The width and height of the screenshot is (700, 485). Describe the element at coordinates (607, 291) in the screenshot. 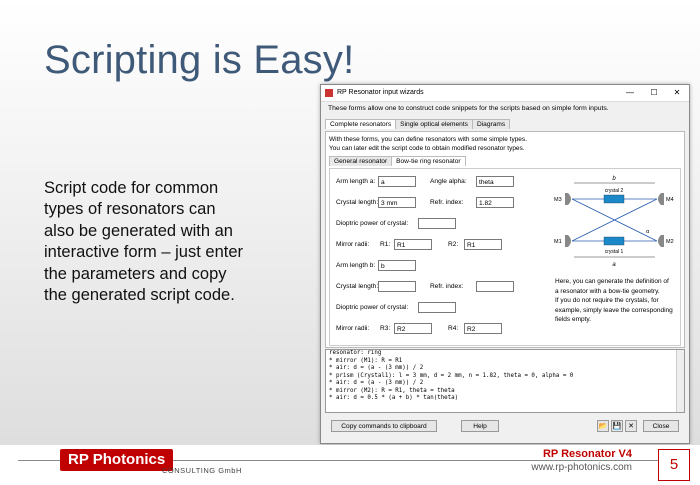

I see `help-line: a resonator with a bow-tie geometry.` at that location.